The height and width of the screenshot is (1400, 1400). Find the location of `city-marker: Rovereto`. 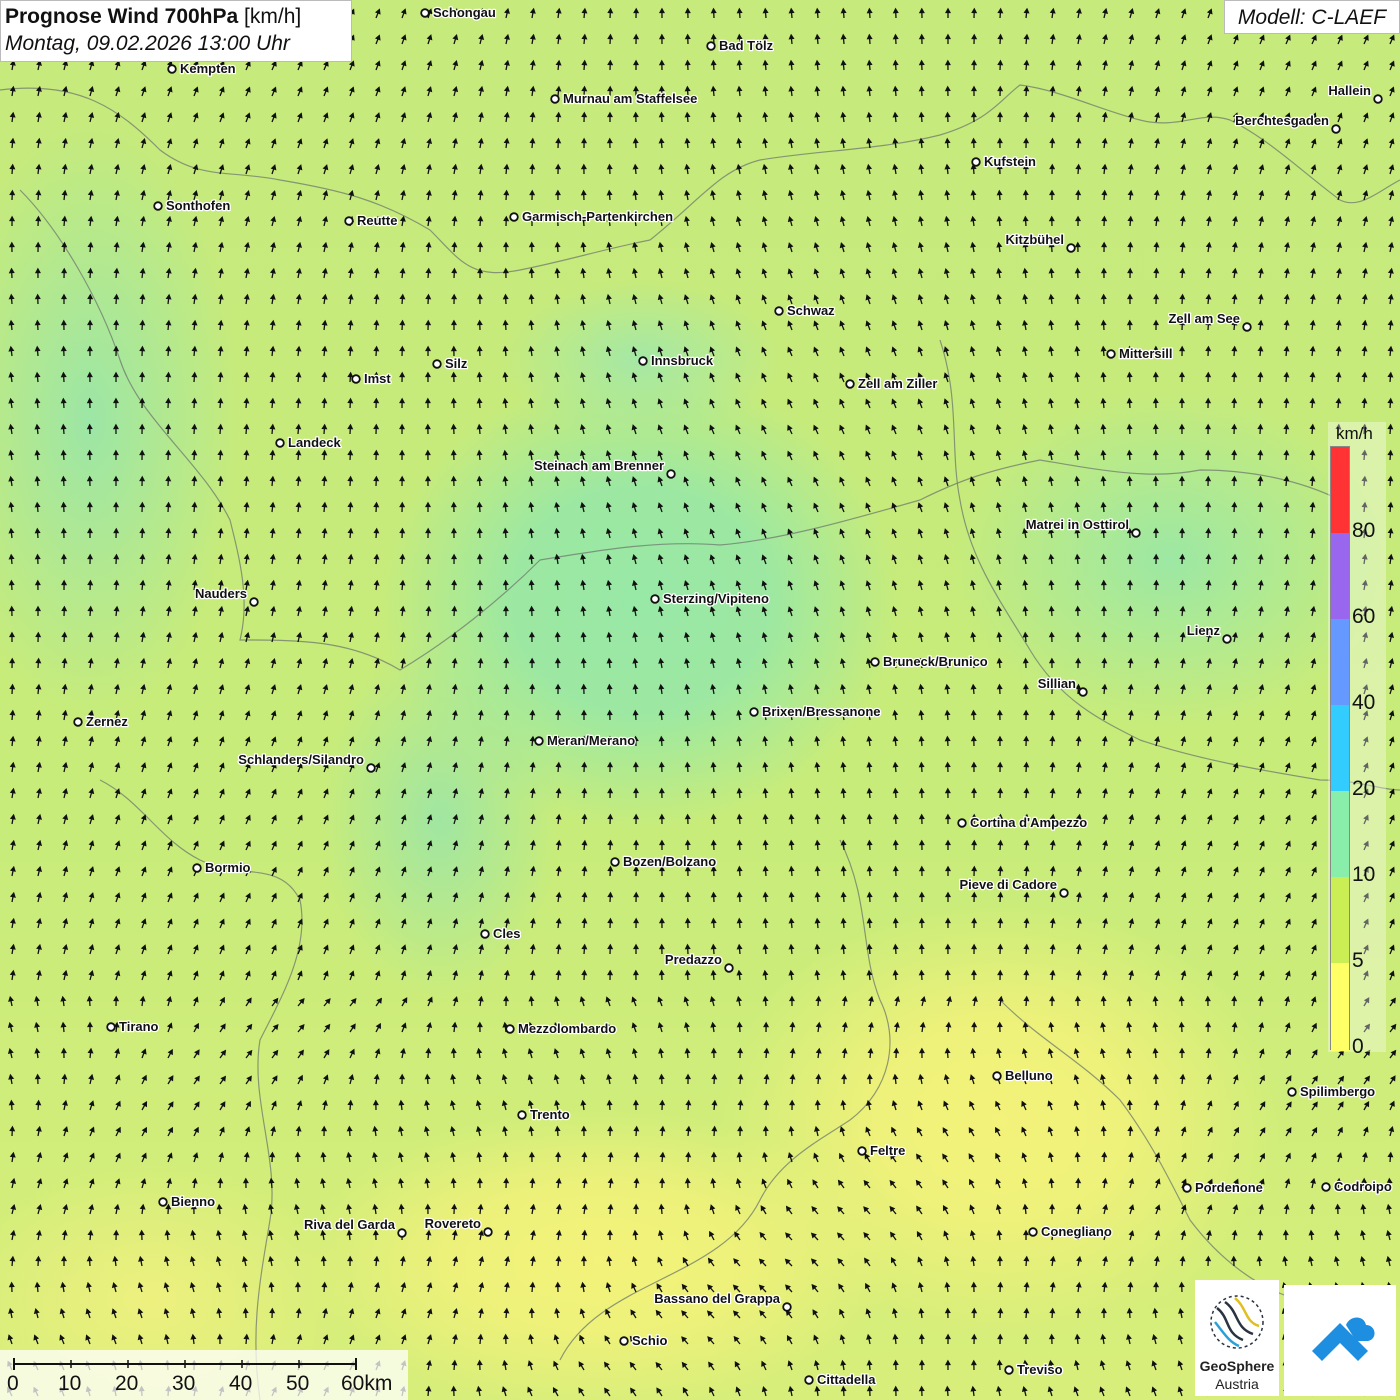

city-marker: Rovereto is located at coordinates (458, 1226).